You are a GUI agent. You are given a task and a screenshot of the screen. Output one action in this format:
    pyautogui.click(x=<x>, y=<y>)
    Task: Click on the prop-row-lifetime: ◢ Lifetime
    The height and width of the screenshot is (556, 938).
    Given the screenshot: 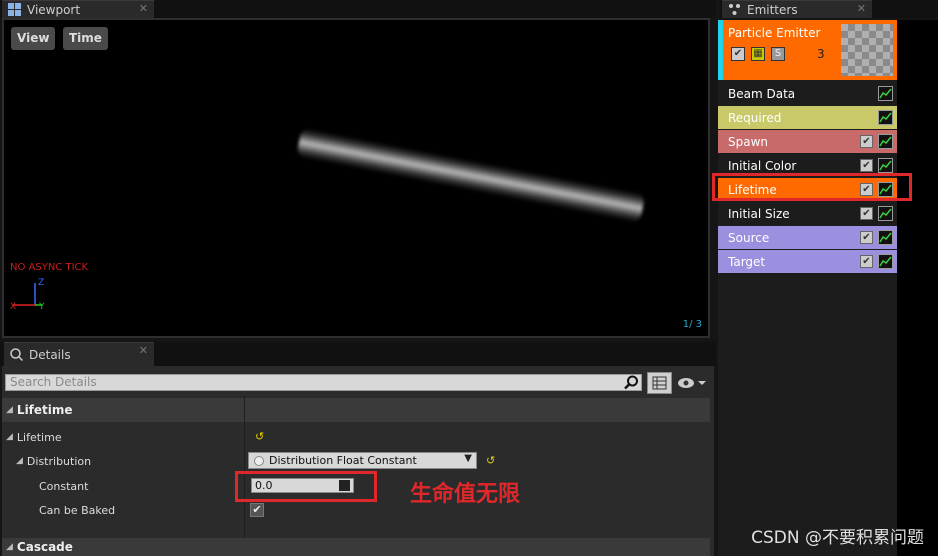 What is the action you would take?
    pyautogui.click(x=356, y=437)
    